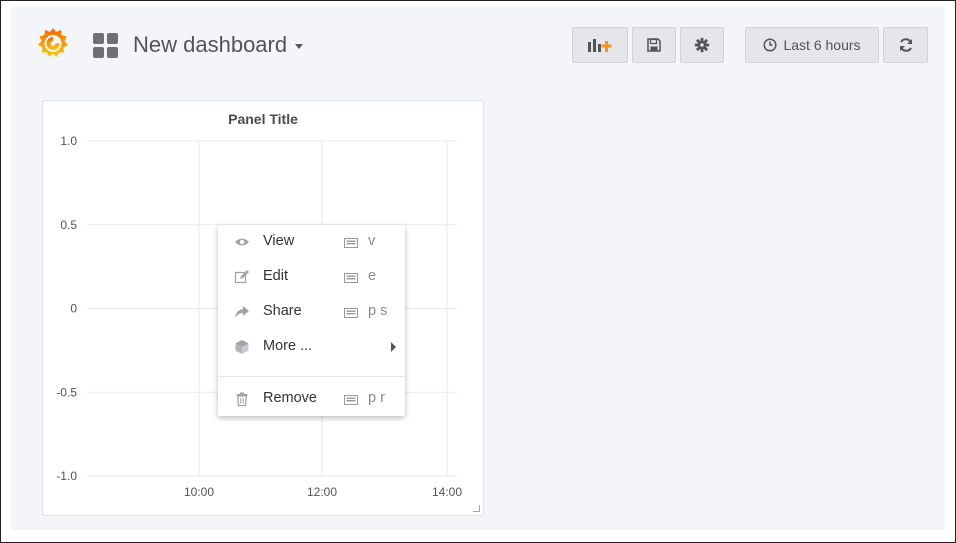 Image resolution: width=956 pixels, height=543 pixels. Describe the element at coordinates (372, 276) in the screenshot. I see `menu-item-shortcut: e` at that location.